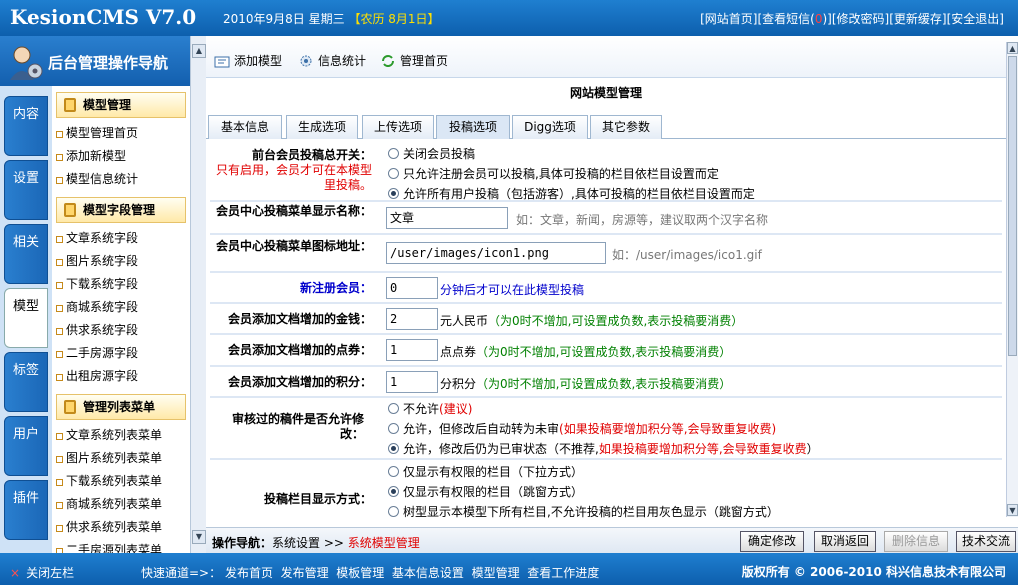 This screenshot has height=585, width=1018. Describe the element at coordinates (296, 543) in the screenshot. I see `breadcrumb-system-settings: 系统设置` at that location.